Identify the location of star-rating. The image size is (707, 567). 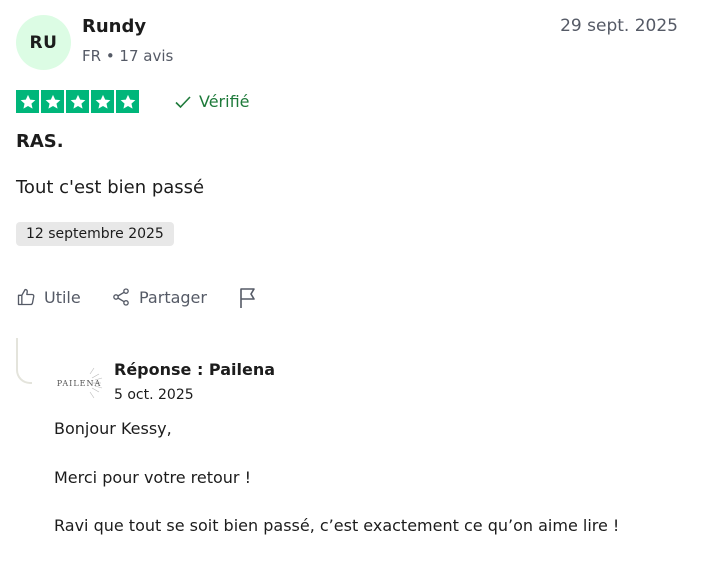
(77, 101).